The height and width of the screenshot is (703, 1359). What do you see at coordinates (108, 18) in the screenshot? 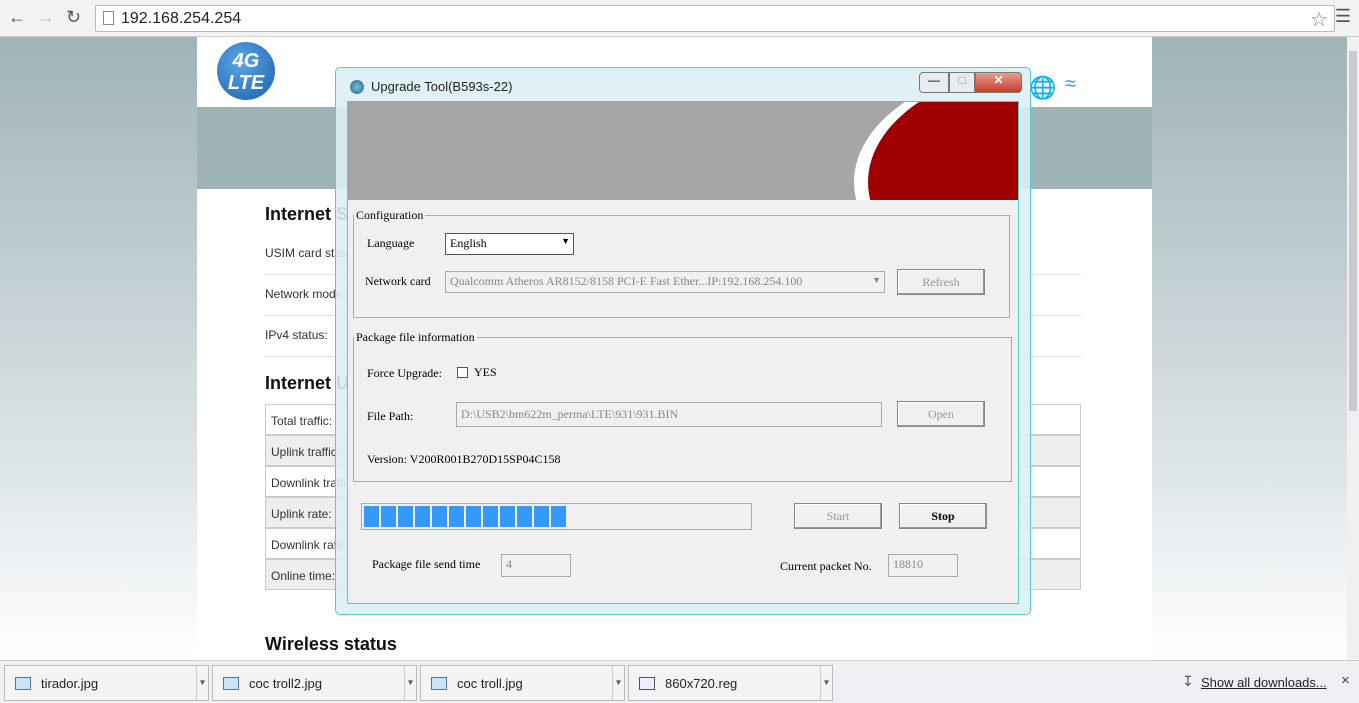
I see `page-icon` at bounding box center [108, 18].